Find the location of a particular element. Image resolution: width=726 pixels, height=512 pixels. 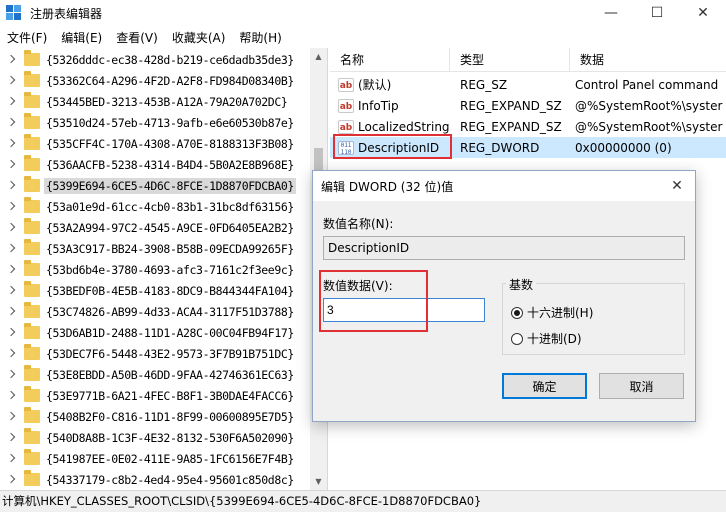

tree-item-label: {5399E694-6CE5-4D6C-8FCE-1D8870FDCBA0} is located at coordinates (170, 185).